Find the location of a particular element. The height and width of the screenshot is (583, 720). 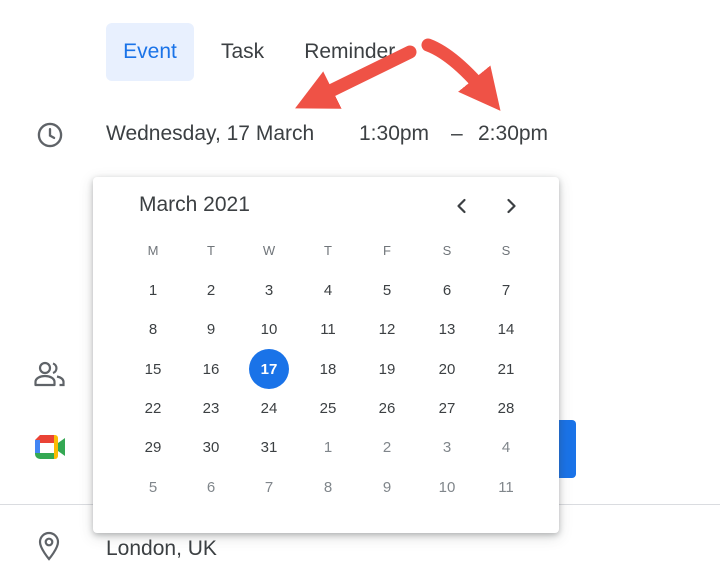

calendar-day: 20 is located at coordinates (447, 369).